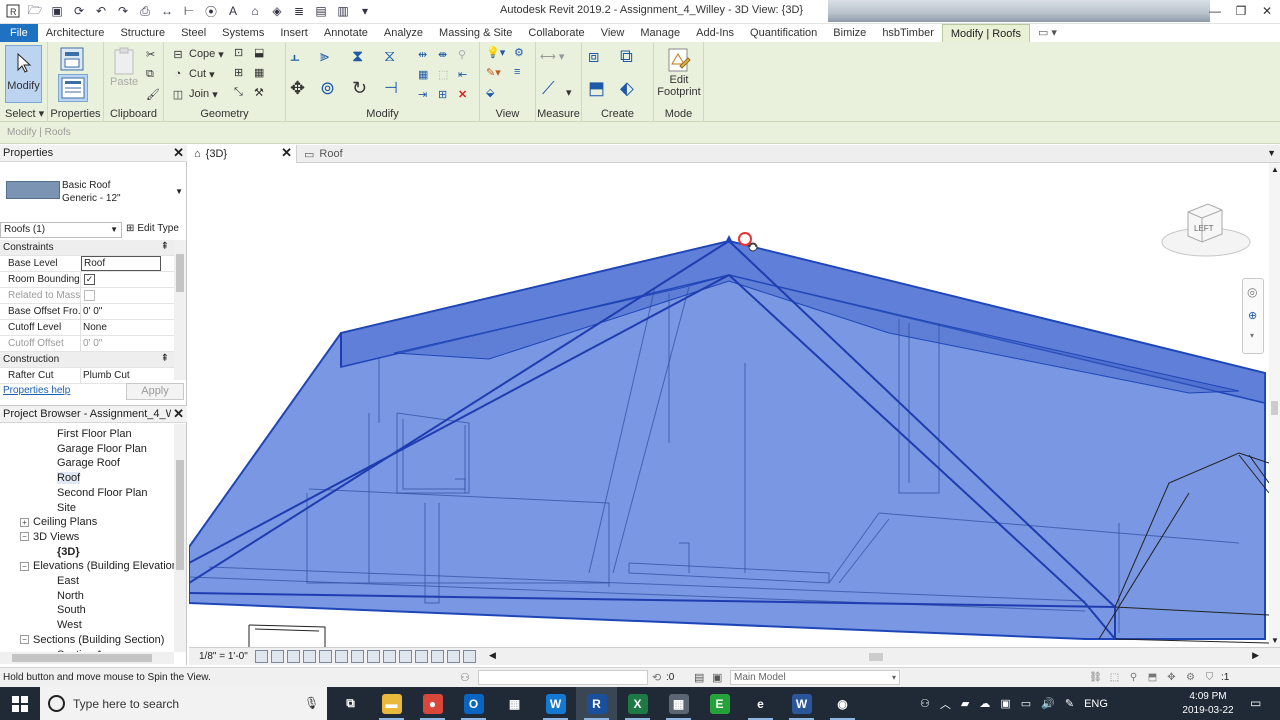 The width and height of the screenshot is (1280, 720). What do you see at coordinates (1209, 677) in the screenshot?
I see `filter-icon: ⛉` at bounding box center [1209, 677].